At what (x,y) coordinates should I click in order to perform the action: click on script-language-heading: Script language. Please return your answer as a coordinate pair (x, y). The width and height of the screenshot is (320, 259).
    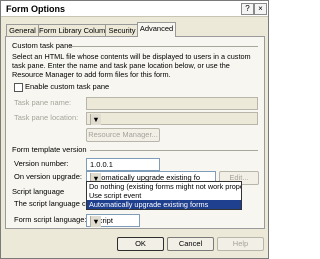
    Looking at the image, I should click on (38, 191).